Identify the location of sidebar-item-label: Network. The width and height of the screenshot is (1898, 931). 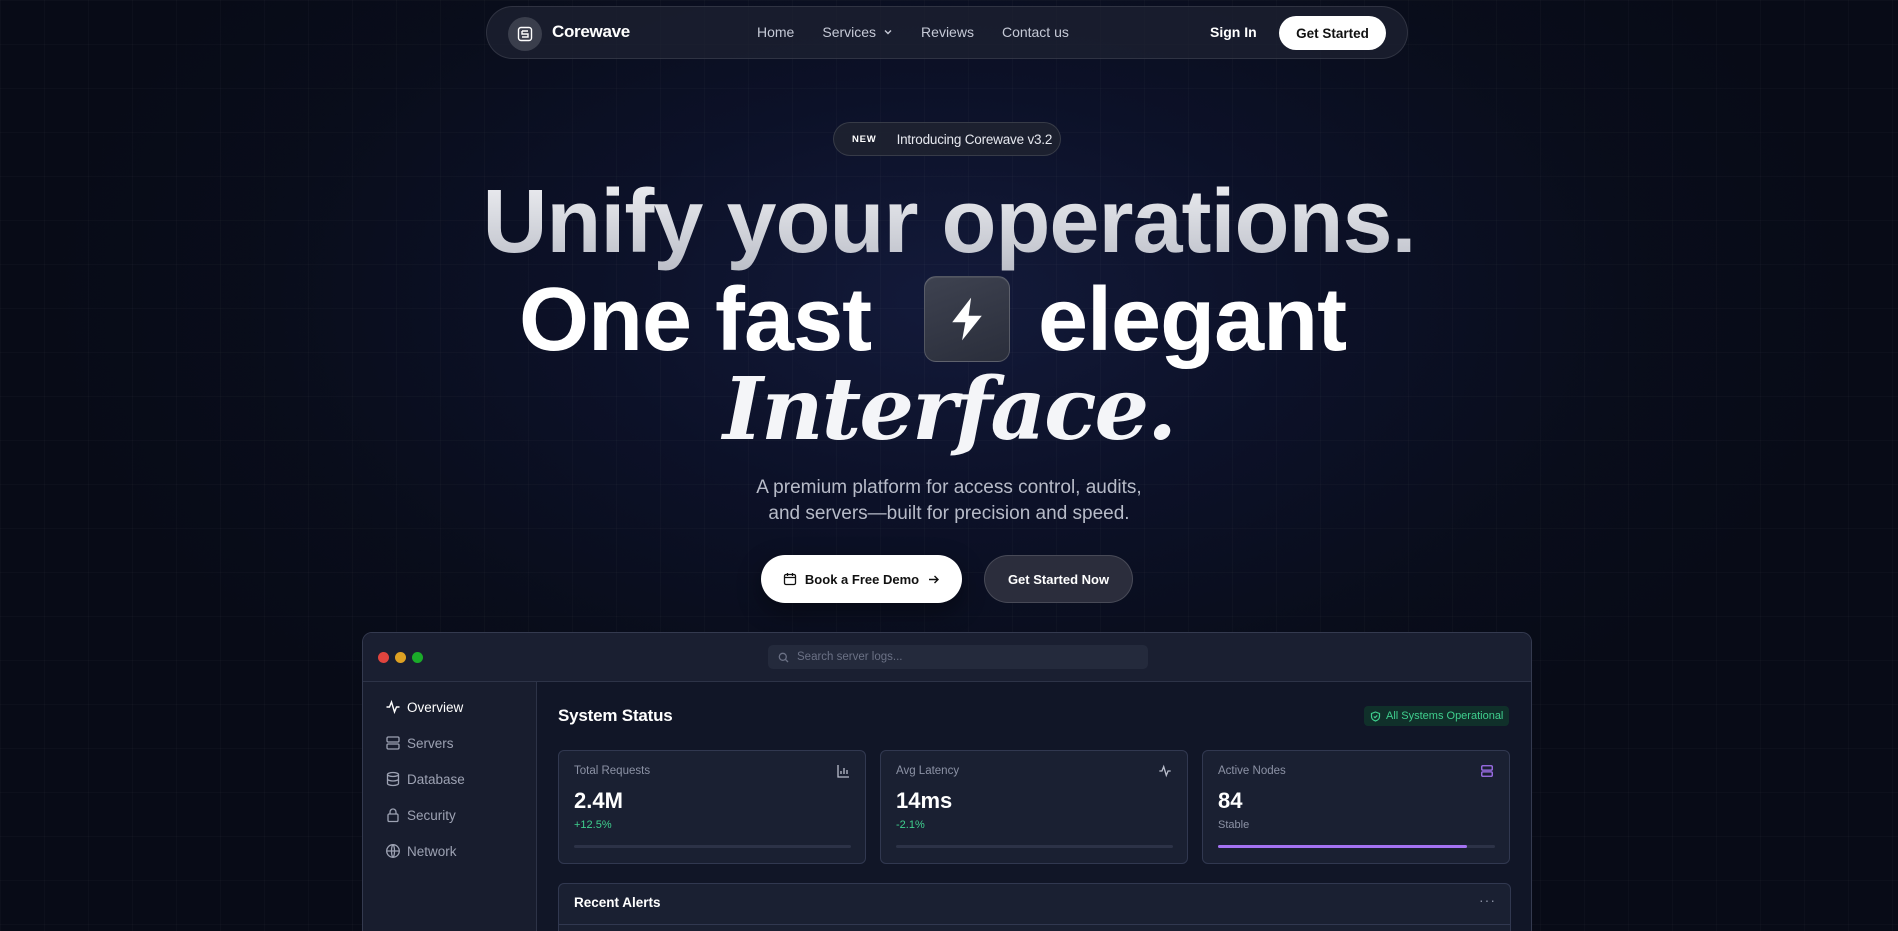
(432, 851).